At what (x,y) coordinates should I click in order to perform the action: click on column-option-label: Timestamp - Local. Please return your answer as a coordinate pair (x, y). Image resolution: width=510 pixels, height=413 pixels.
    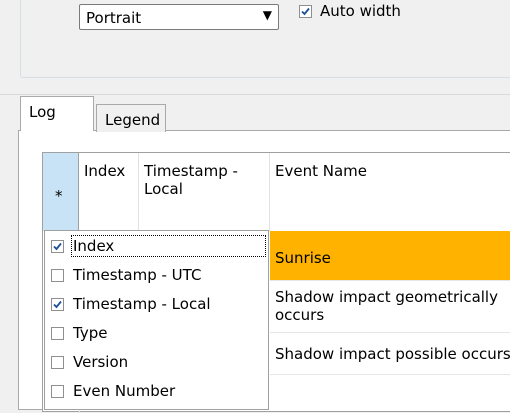
    Looking at the image, I should click on (142, 304).